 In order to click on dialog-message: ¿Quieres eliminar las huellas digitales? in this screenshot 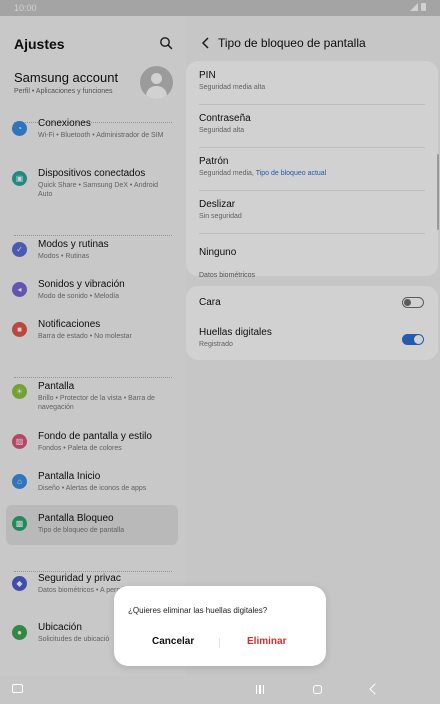, I will do `click(198, 610)`.